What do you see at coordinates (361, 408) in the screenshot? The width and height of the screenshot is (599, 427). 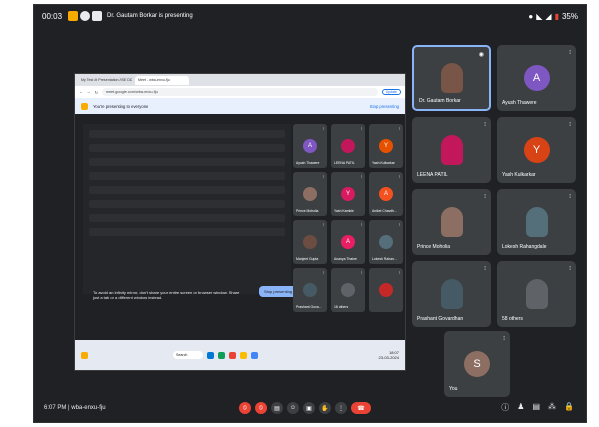 I see `end-call-icon: ☎` at bounding box center [361, 408].